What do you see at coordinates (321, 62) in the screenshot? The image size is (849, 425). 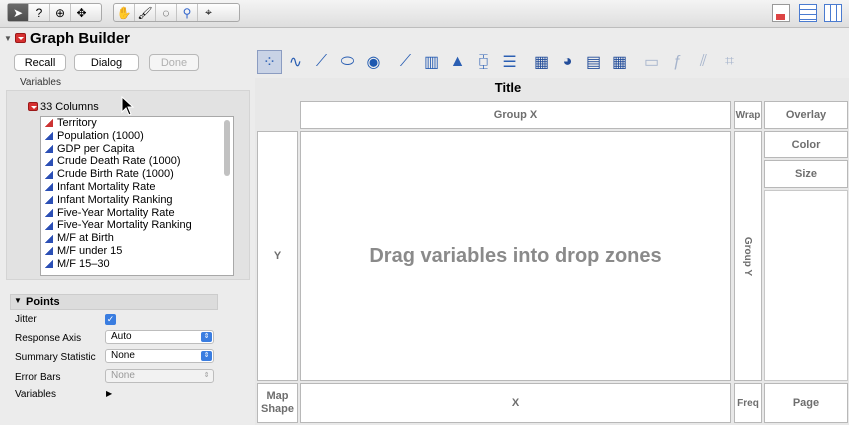 I see `line-of-fit-graph-icon: ⟋` at bounding box center [321, 62].